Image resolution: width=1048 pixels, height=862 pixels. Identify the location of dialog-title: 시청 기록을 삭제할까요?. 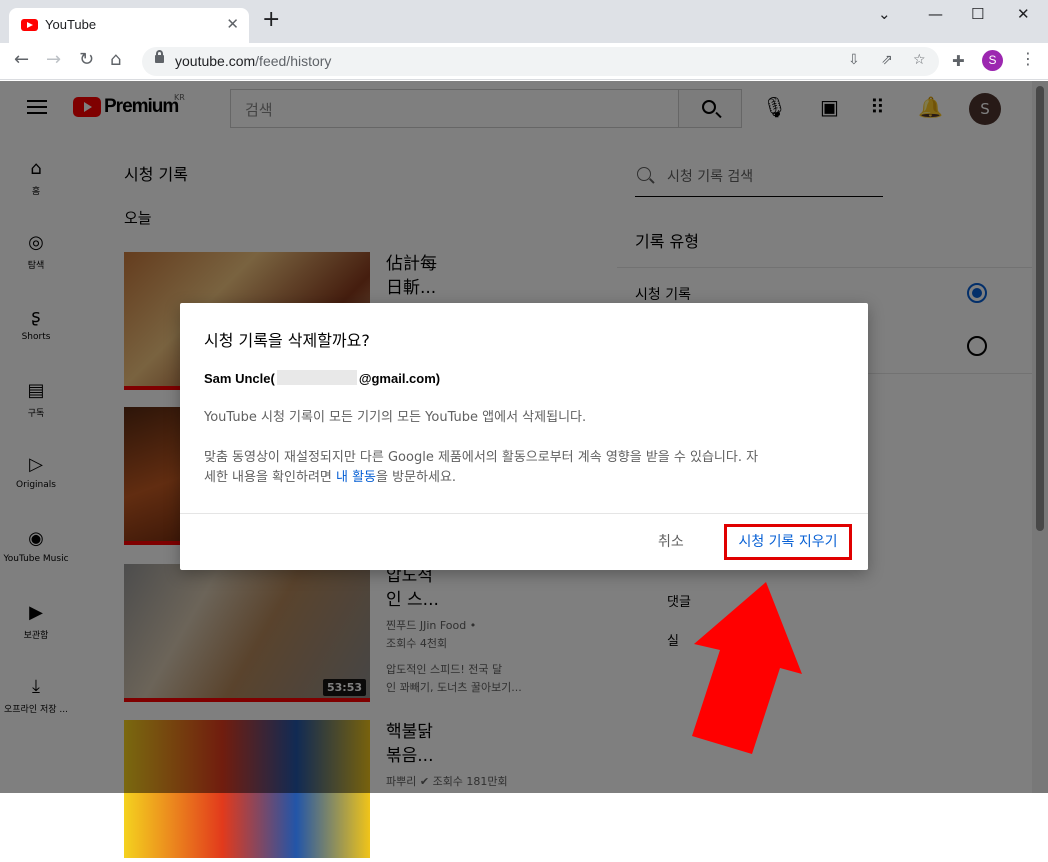
(287, 340).